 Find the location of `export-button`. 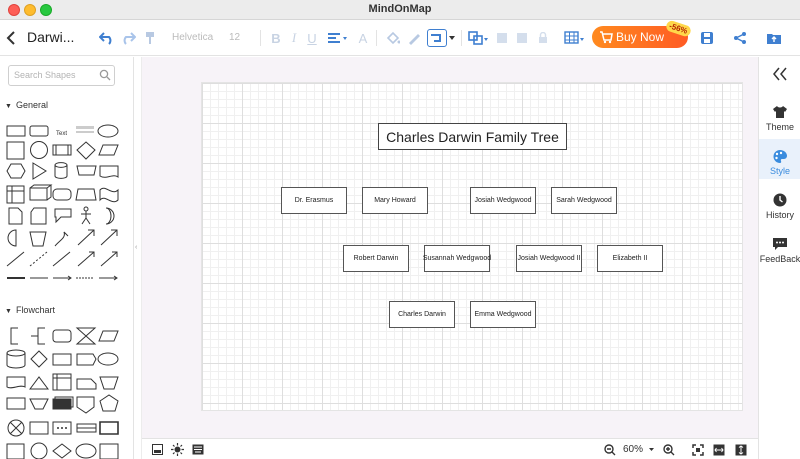

export-button is located at coordinates (774, 38).